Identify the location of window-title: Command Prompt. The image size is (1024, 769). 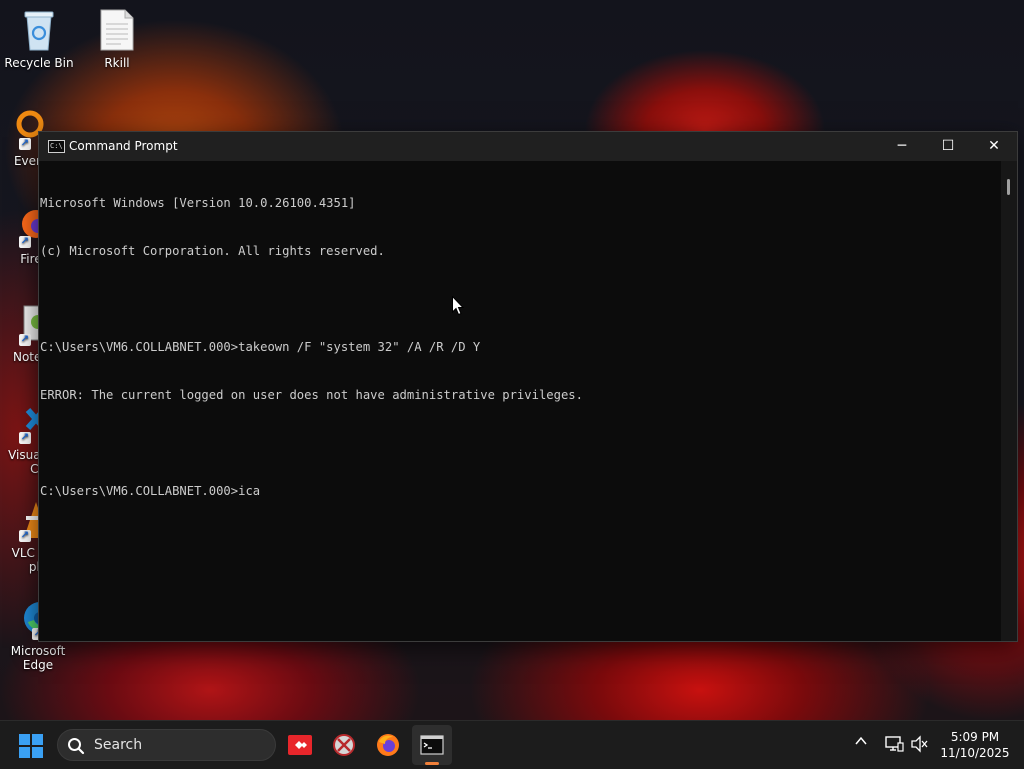
(123, 146).